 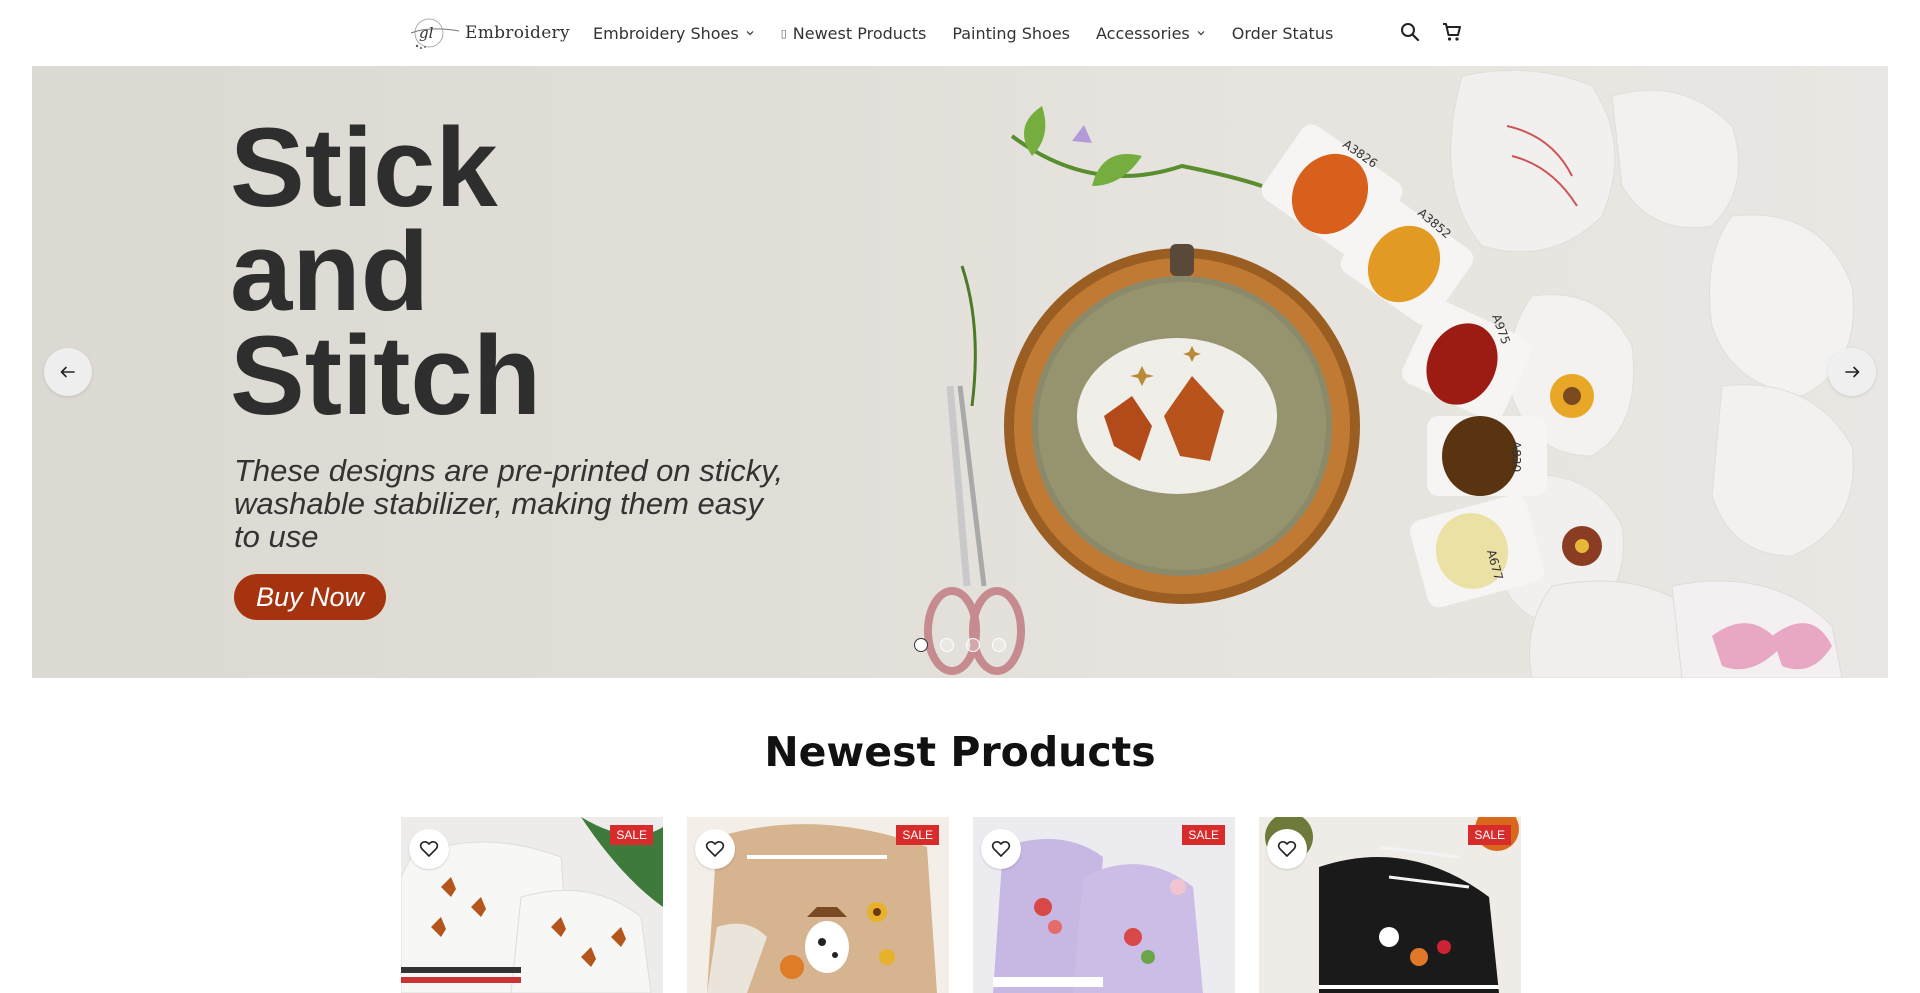 I want to click on arrow-right-icon, so click(x=1852, y=372).